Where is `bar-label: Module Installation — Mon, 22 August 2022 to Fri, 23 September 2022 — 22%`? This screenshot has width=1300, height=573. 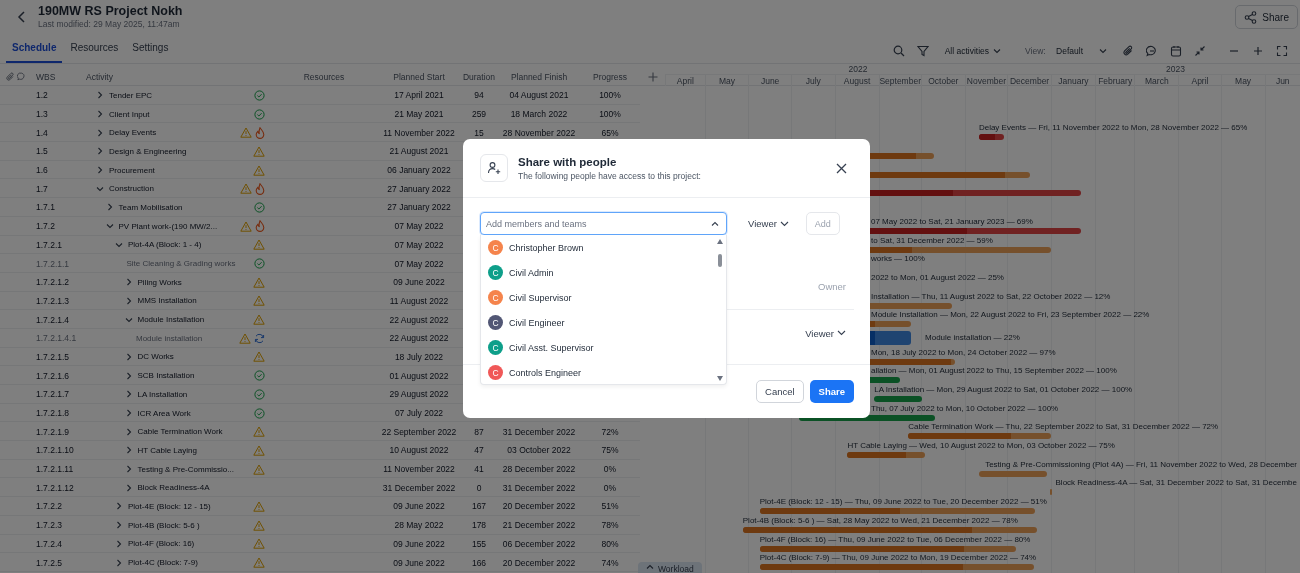
bar-label: Module Installation — Mon, 22 August 2022 to Fri, 23 September 2022 — 22% is located at coordinates (1010, 315).